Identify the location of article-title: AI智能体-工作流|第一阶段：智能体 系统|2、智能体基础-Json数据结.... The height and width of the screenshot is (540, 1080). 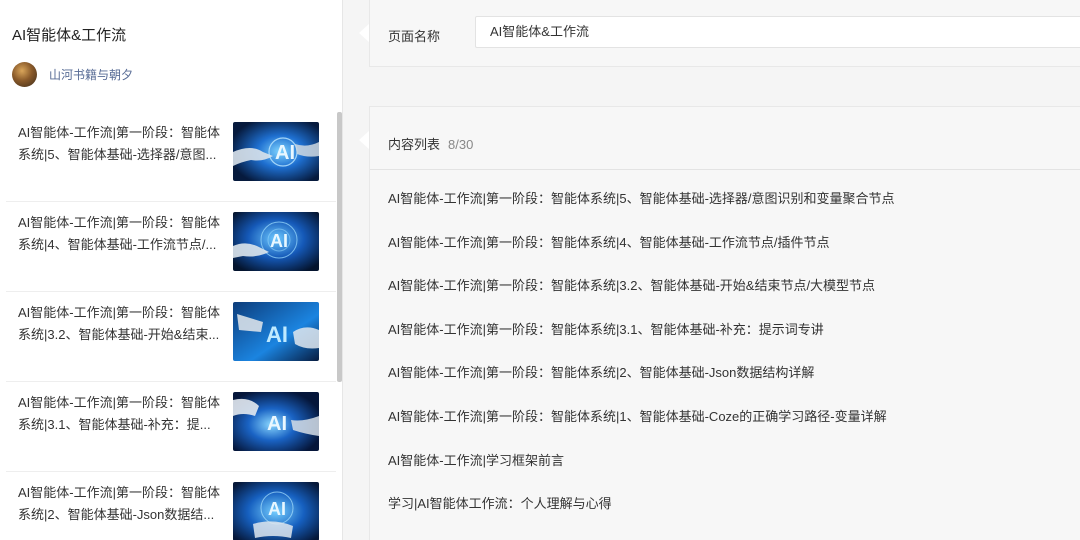
(119, 503).